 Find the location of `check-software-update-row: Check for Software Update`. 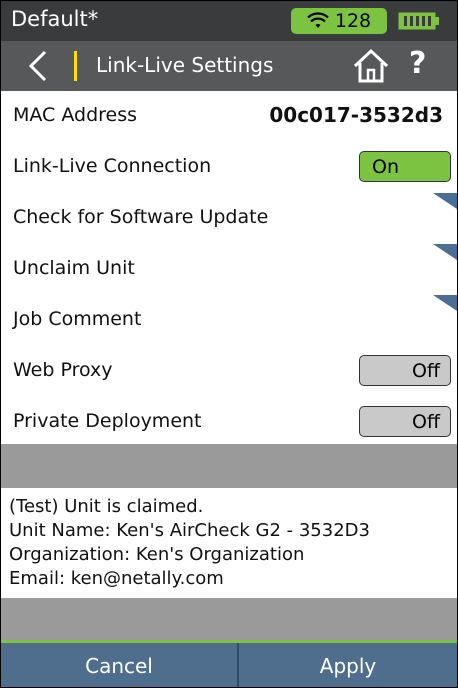

check-software-update-row: Check for Software Update is located at coordinates (229, 219).